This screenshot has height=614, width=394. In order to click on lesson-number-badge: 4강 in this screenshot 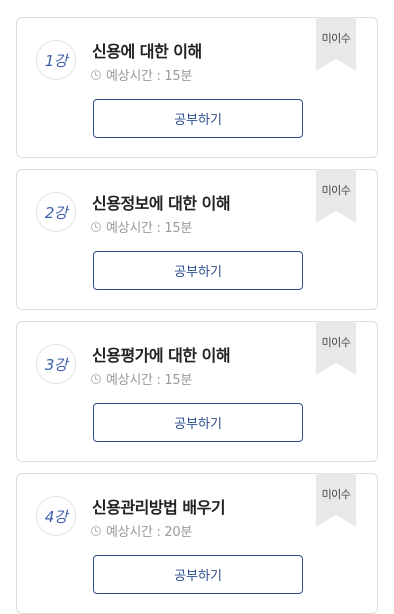, I will do `click(56, 516)`.